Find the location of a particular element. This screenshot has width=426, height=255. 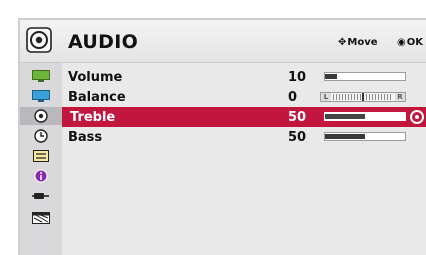

audio-screen-icon is located at coordinates (41, 96).